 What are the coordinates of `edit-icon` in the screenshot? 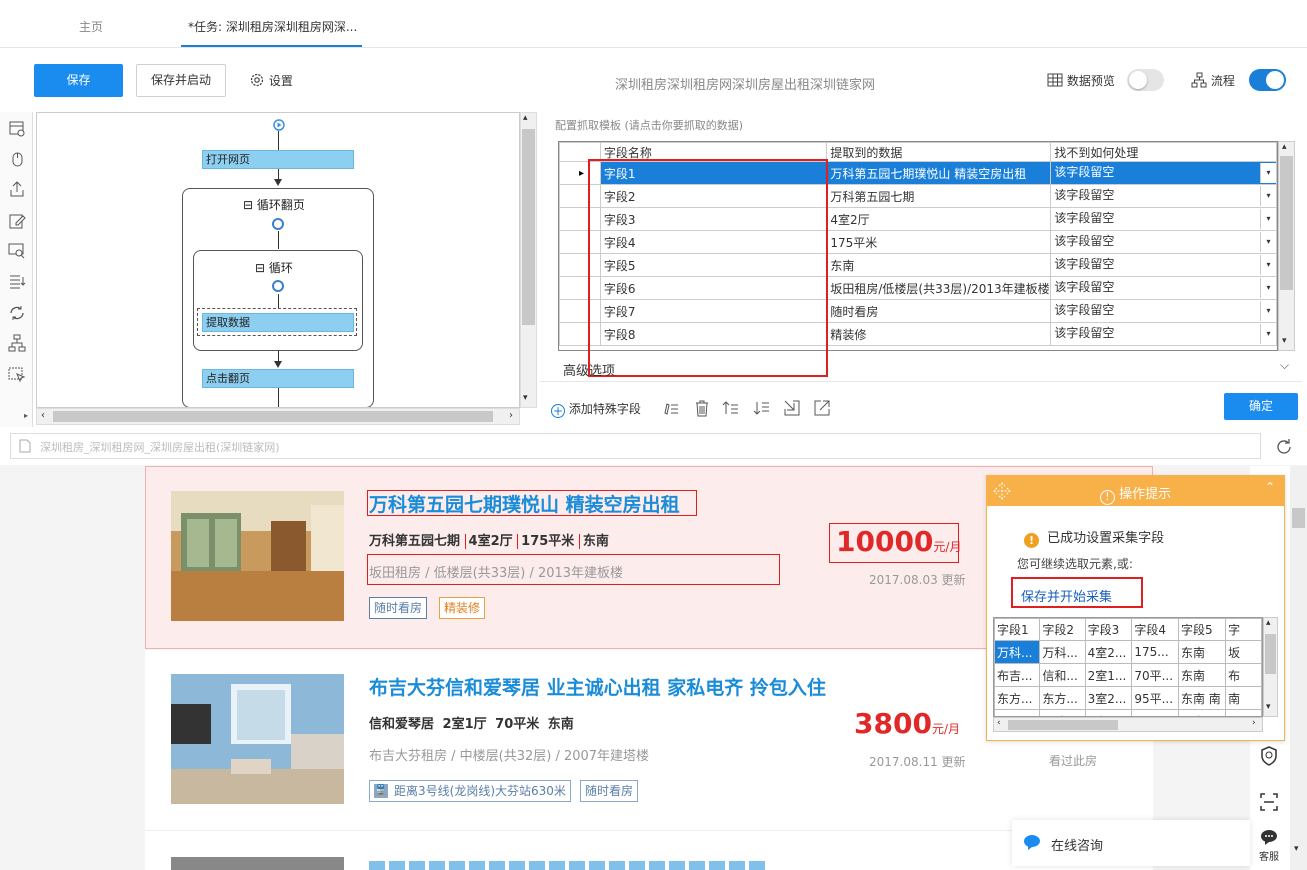 It's located at (17, 221).